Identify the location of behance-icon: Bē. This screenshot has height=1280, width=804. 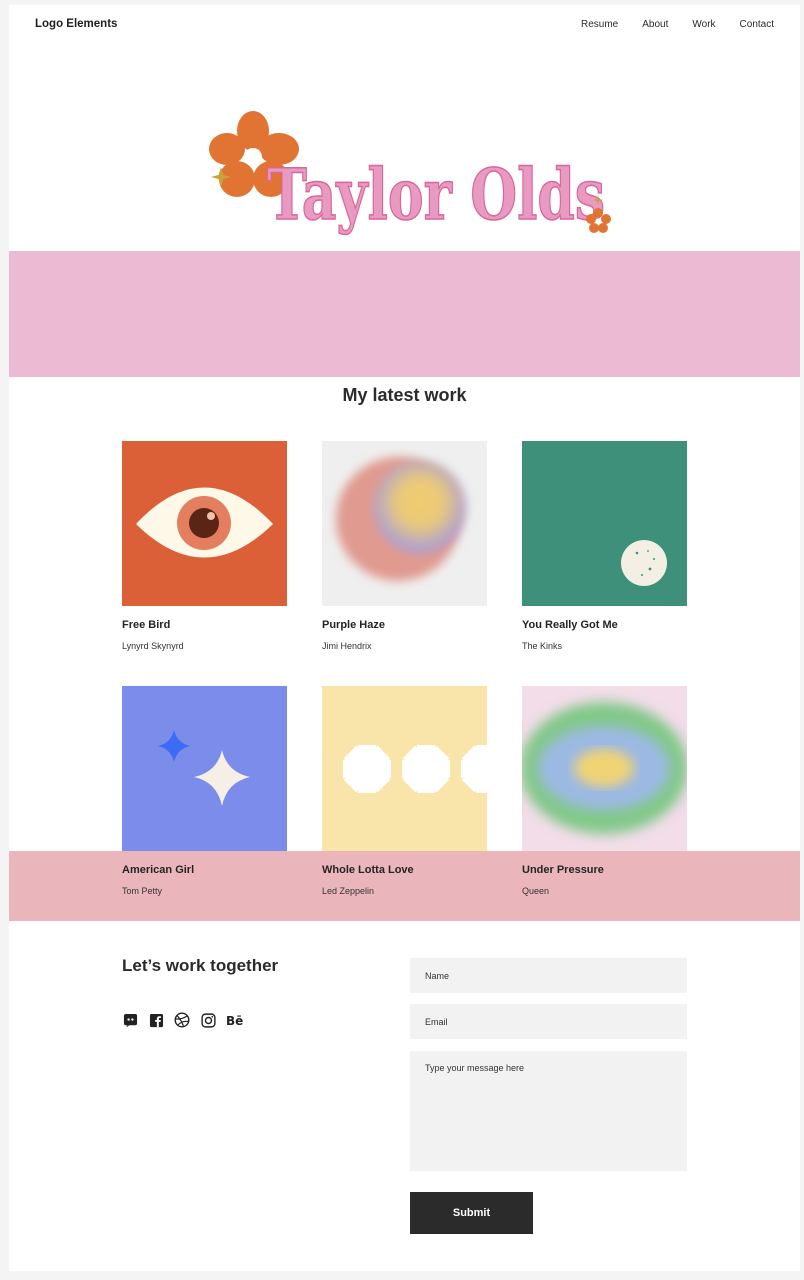
(235, 1020).